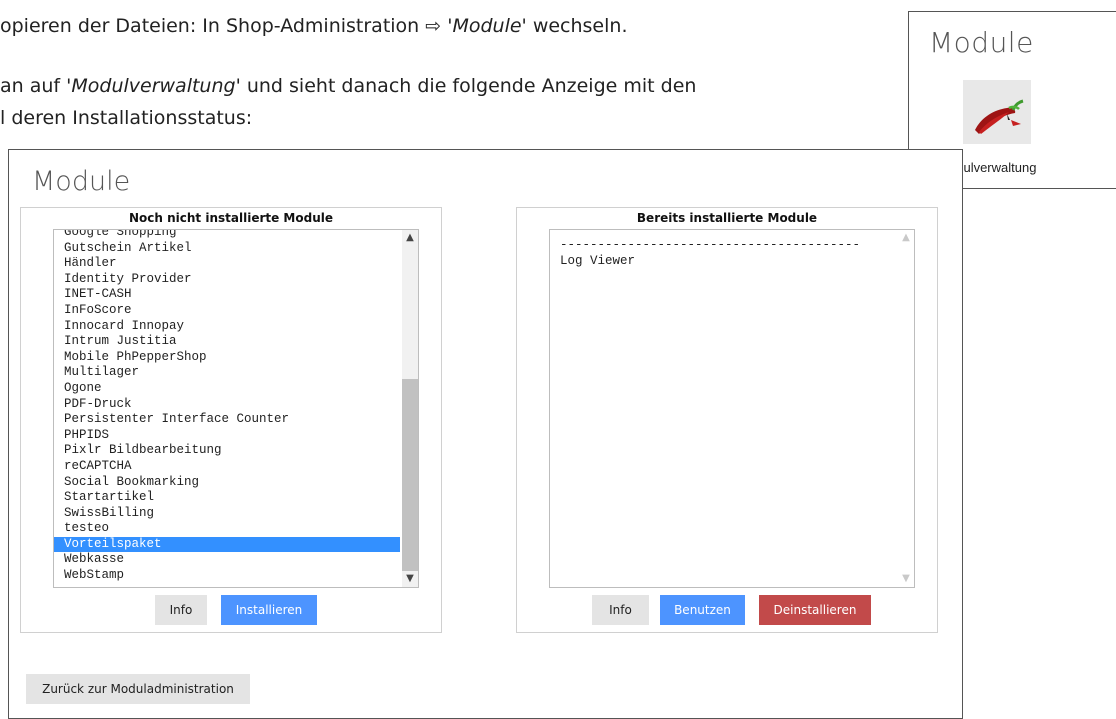 The height and width of the screenshot is (719, 1116). I want to click on list-item: testeo, so click(227, 529).